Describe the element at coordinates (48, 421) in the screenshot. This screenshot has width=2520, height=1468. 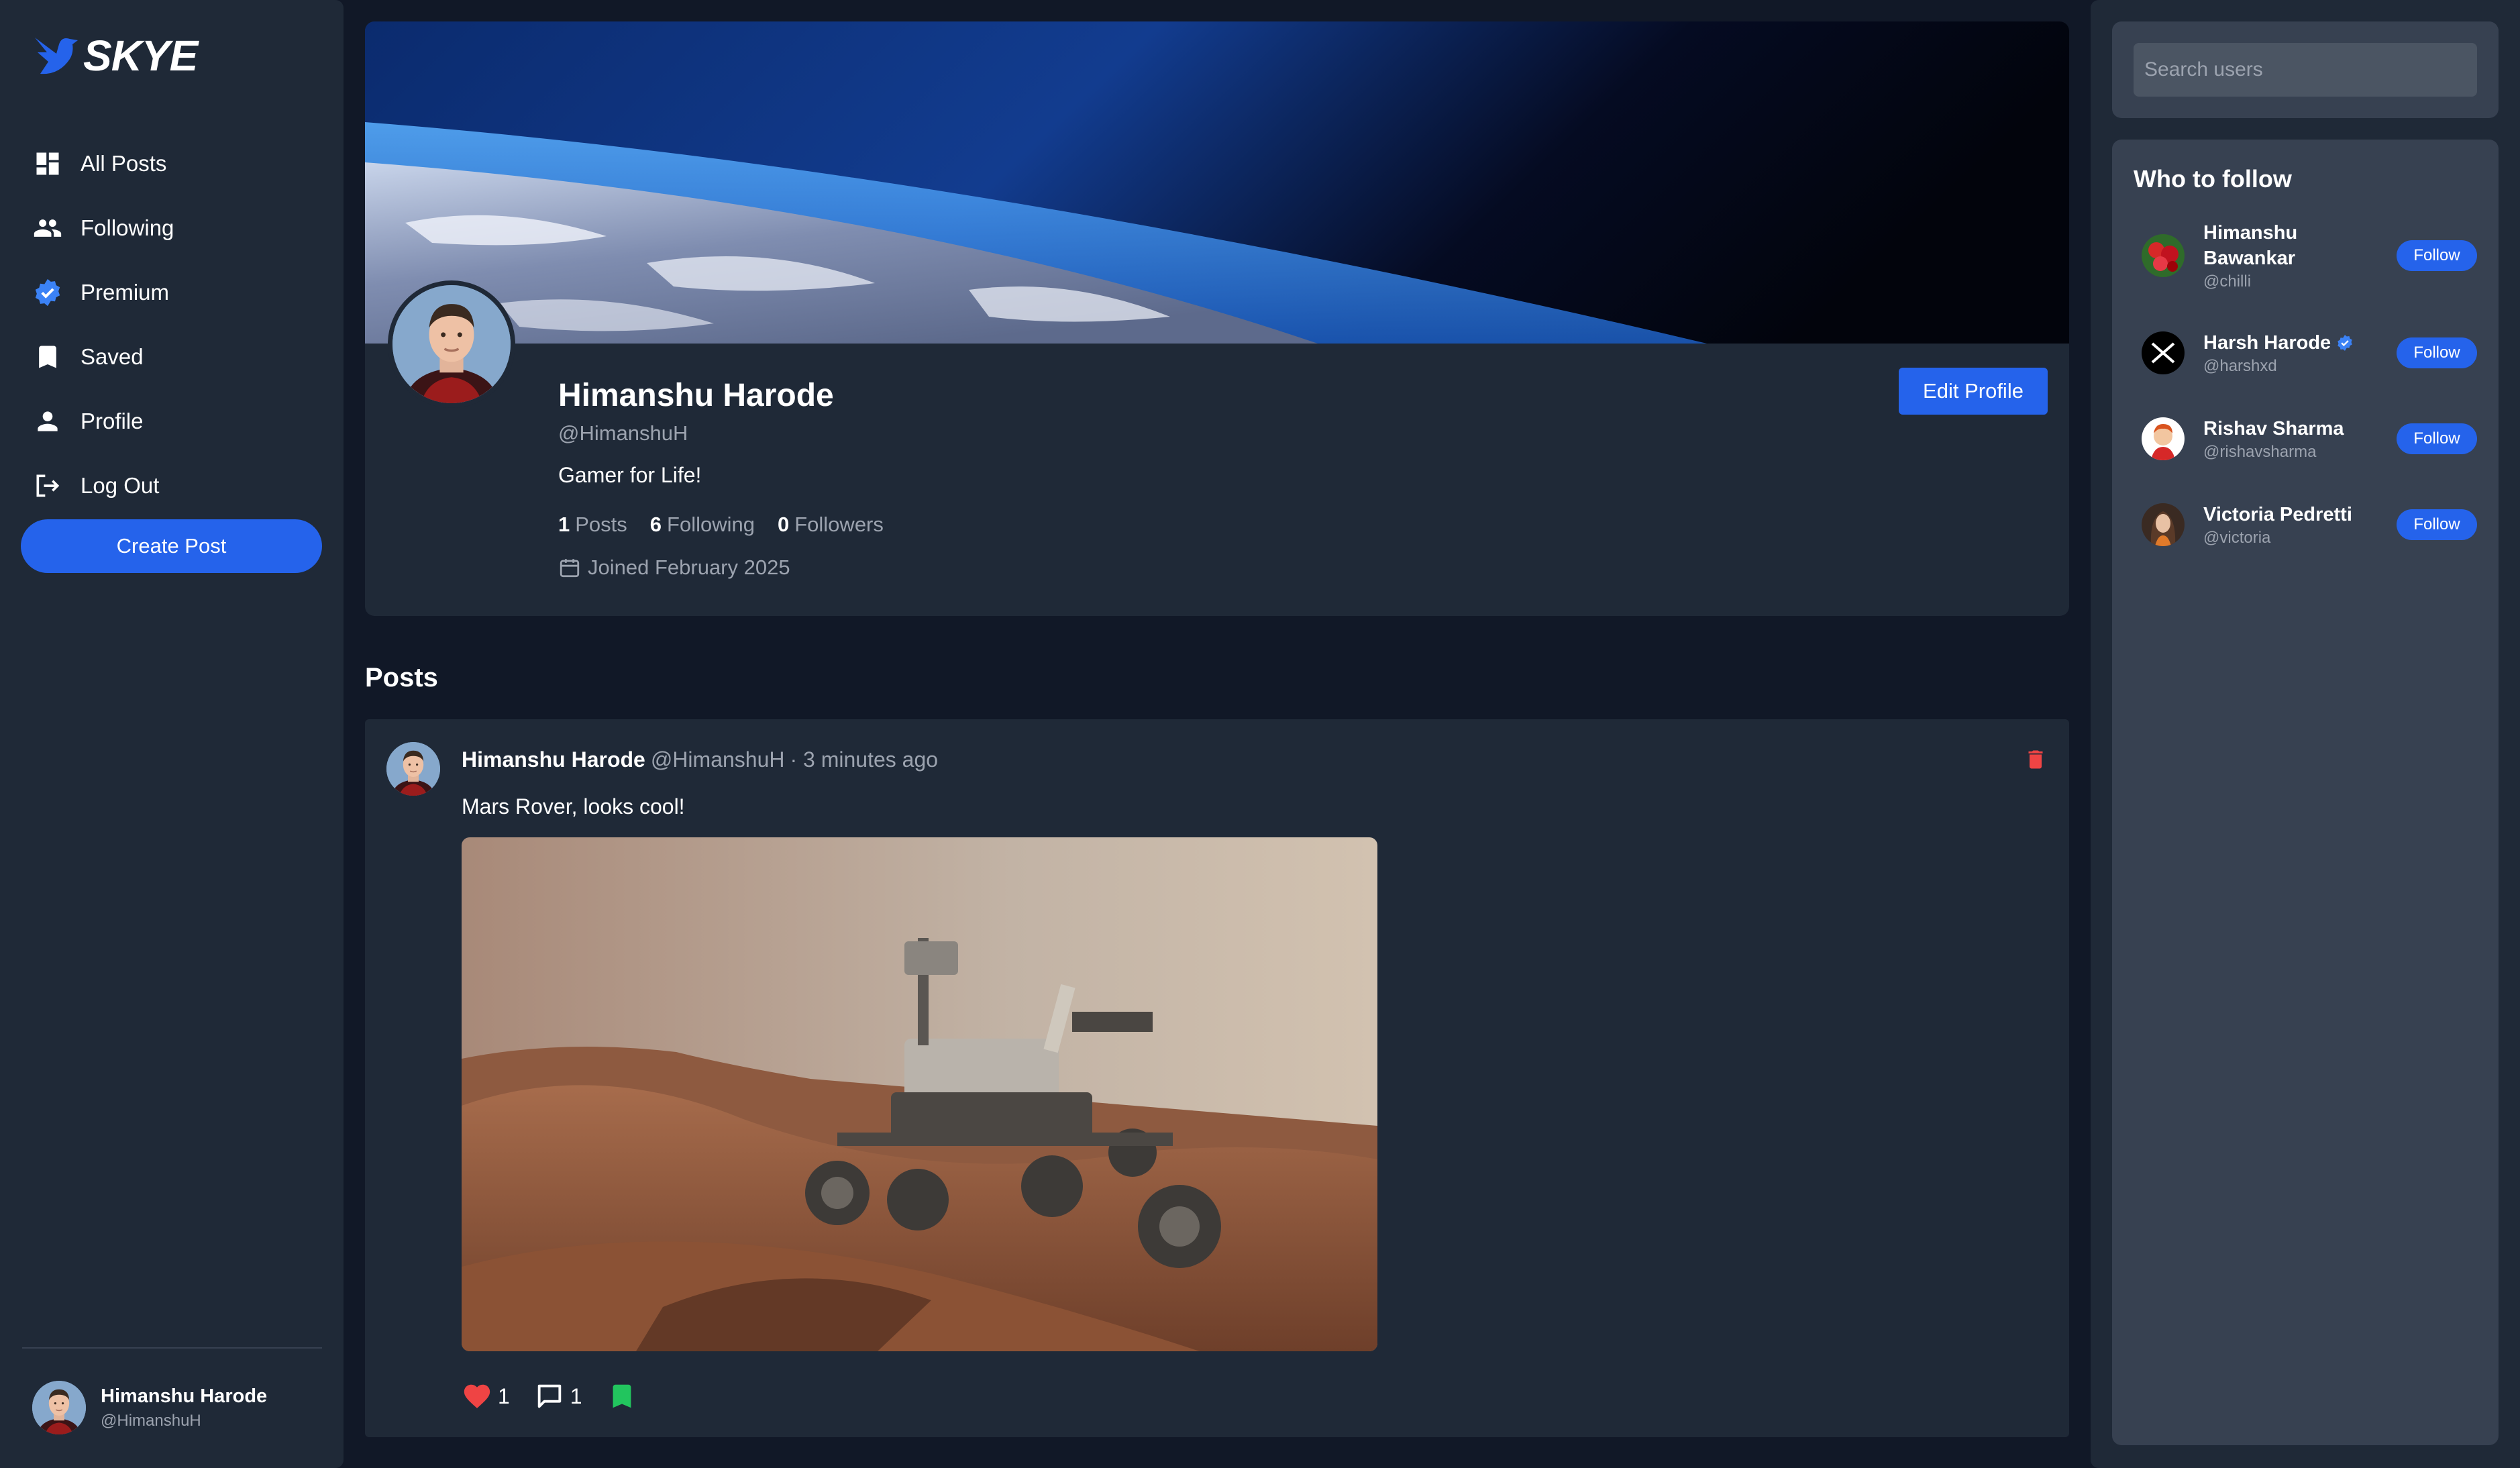
I see `person-icon` at that location.